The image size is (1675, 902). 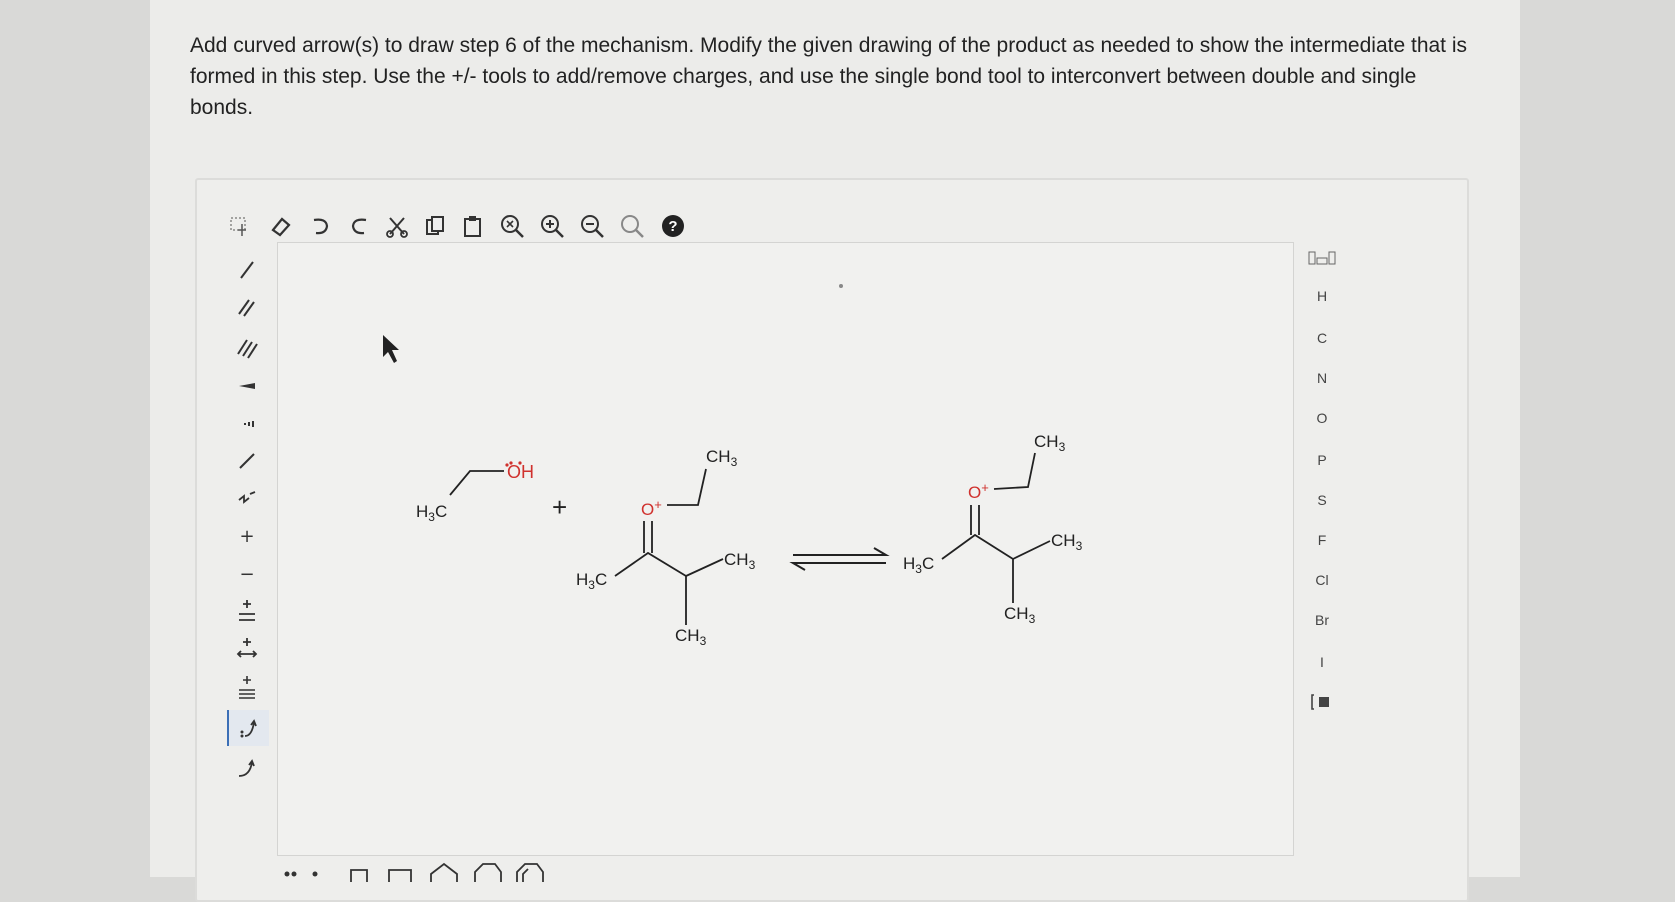 What do you see at coordinates (247, 386) in the screenshot?
I see `wedge-bond-tool` at bounding box center [247, 386].